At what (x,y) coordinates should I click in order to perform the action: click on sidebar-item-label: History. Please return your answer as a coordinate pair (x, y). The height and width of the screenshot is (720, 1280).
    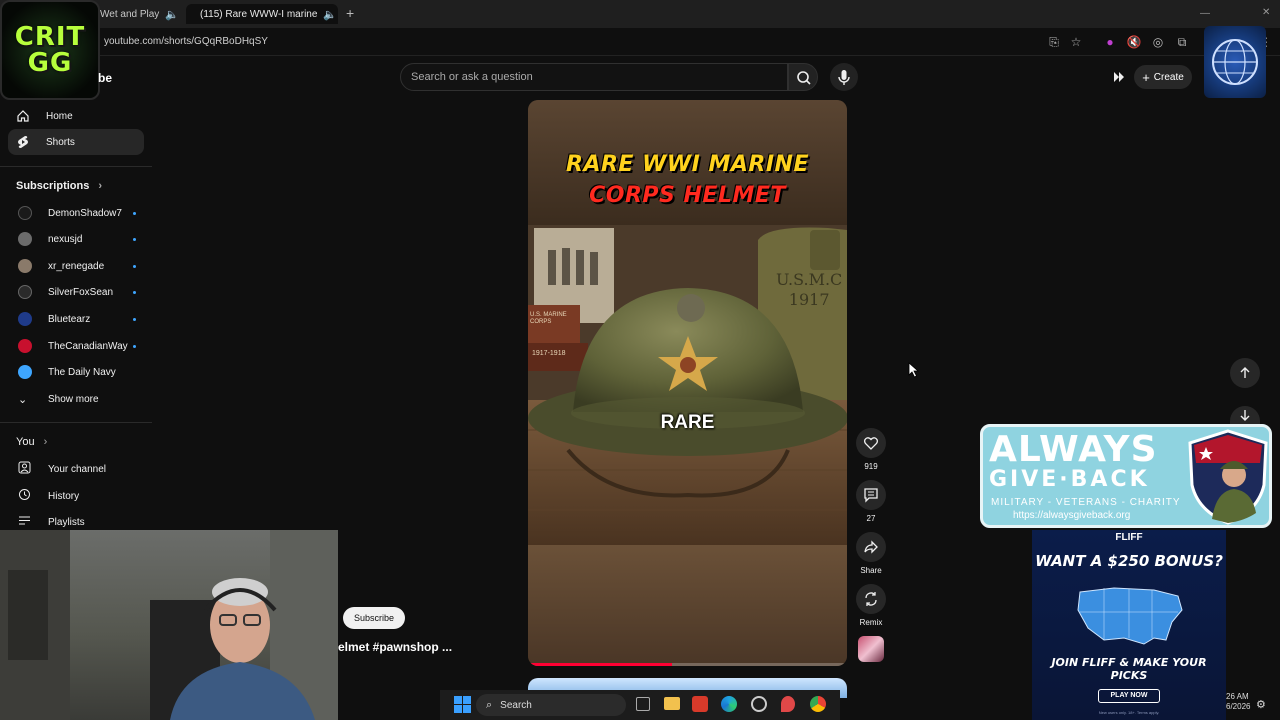
    Looking at the image, I should click on (64, 496).